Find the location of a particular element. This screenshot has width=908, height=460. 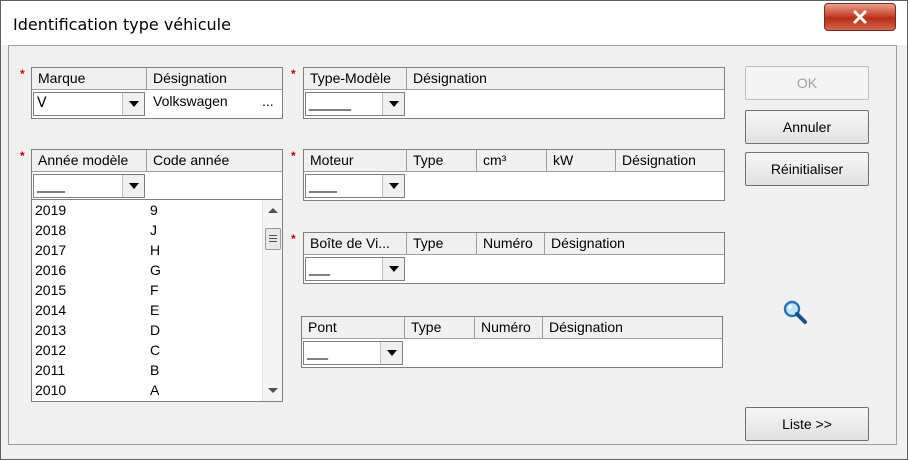

header-pont: Pont is located at coordinates (353, 328).